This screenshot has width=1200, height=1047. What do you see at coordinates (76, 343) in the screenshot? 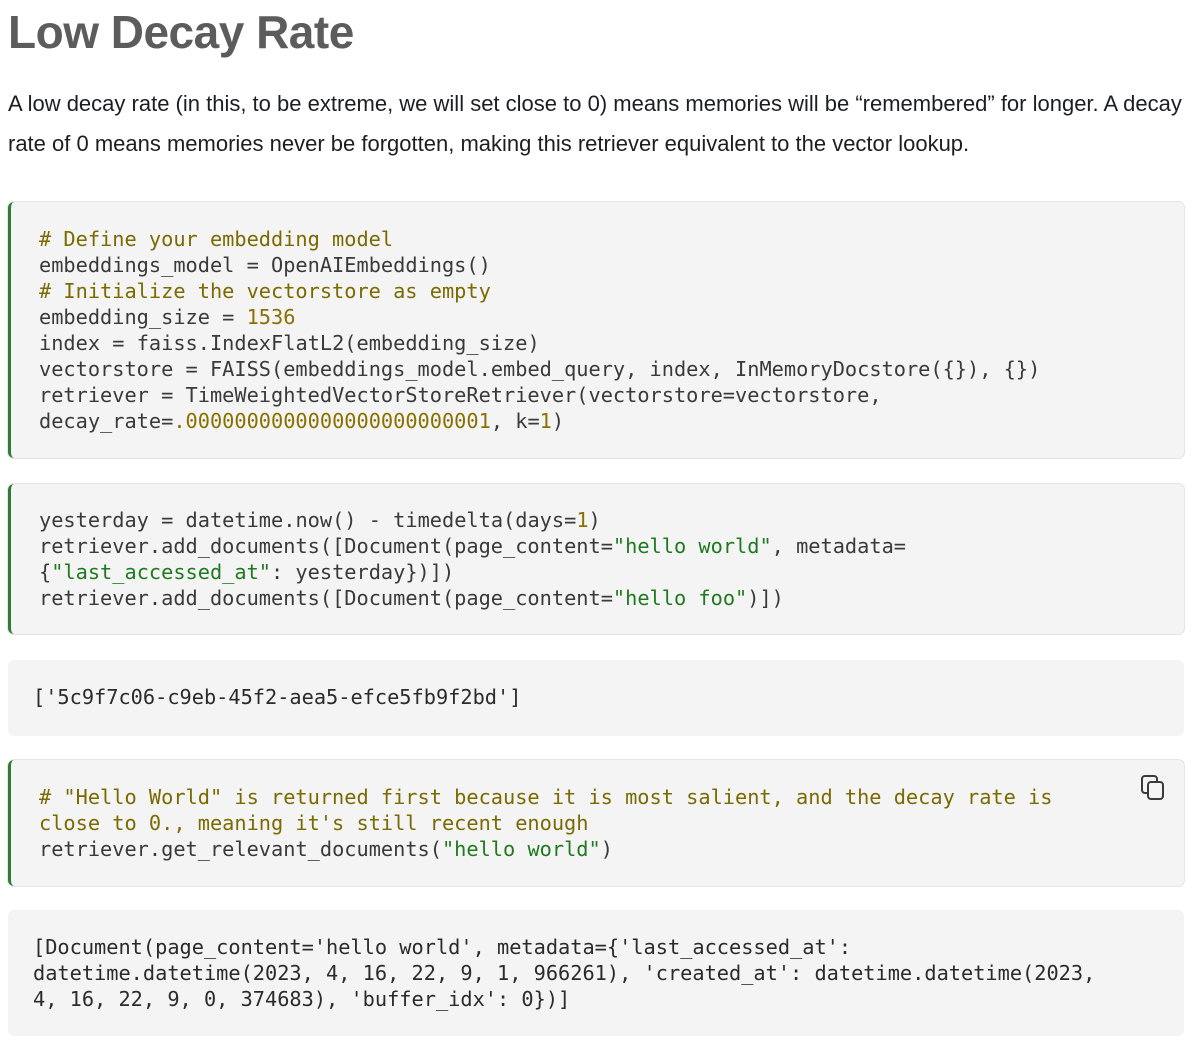
I see `code-token: index` at bounding box center [76, 343].